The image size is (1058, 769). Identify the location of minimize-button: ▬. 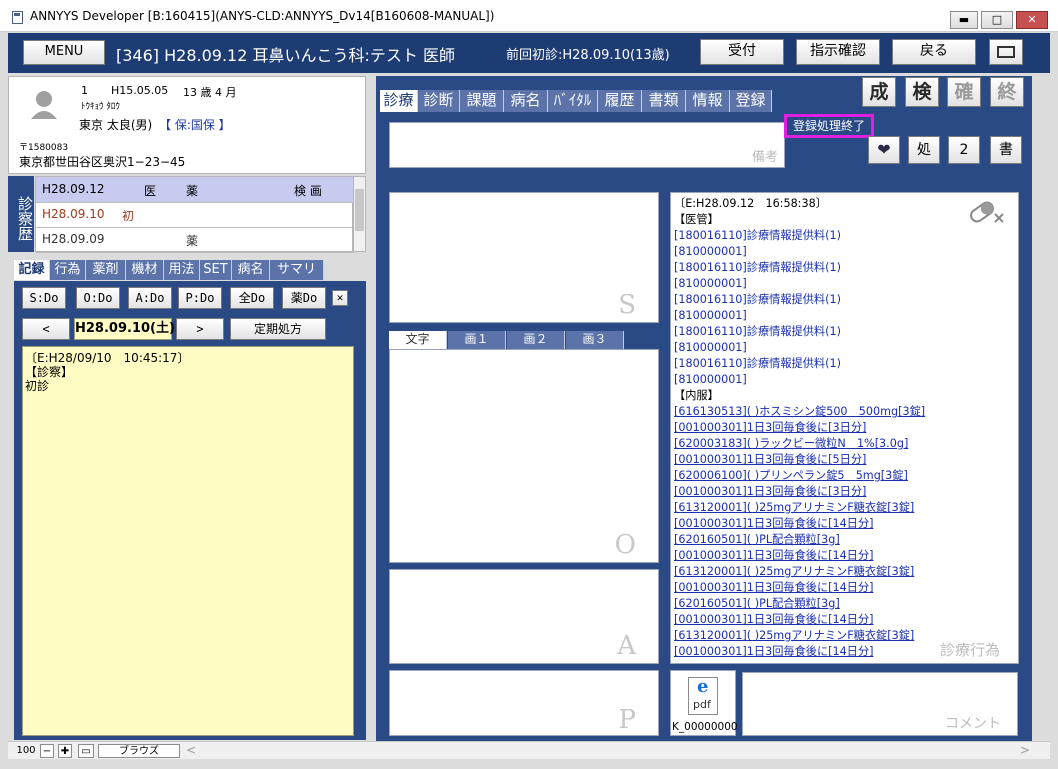
(964, 20).